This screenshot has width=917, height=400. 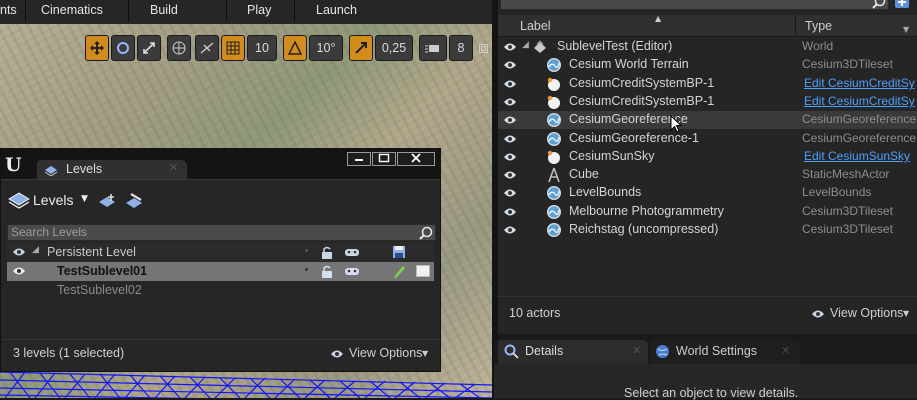 I want to click on level-name: Persistent Level, so click(x=91, y=252).